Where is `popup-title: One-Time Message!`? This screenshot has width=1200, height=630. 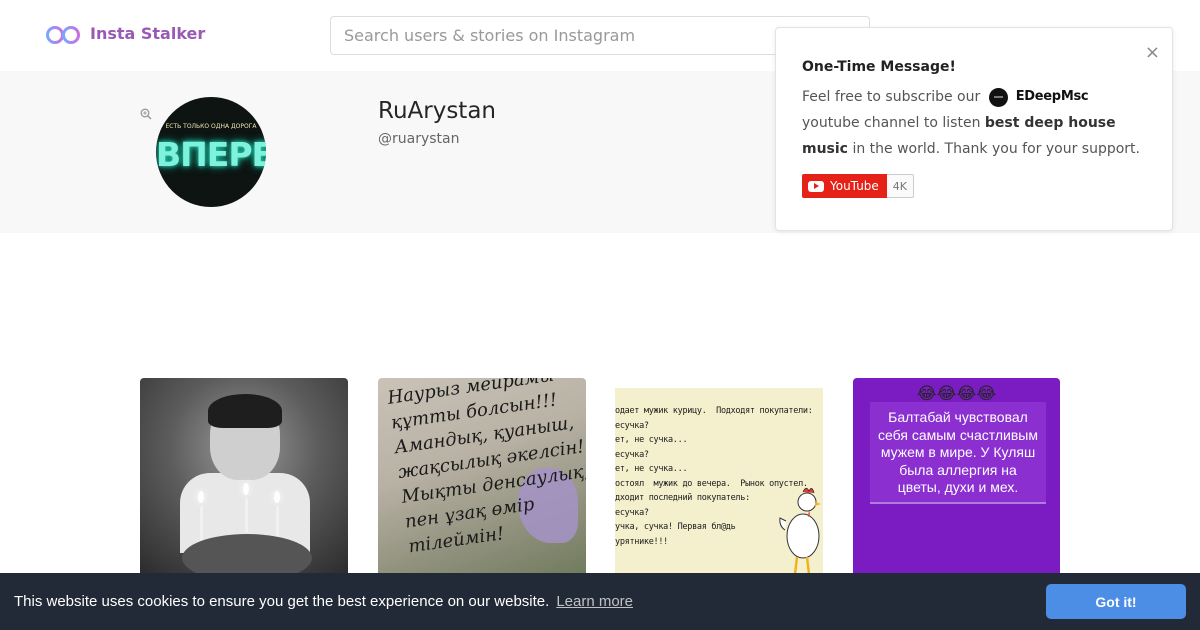
popup-title: One-Time Message! is located at coordinates (879, 67).